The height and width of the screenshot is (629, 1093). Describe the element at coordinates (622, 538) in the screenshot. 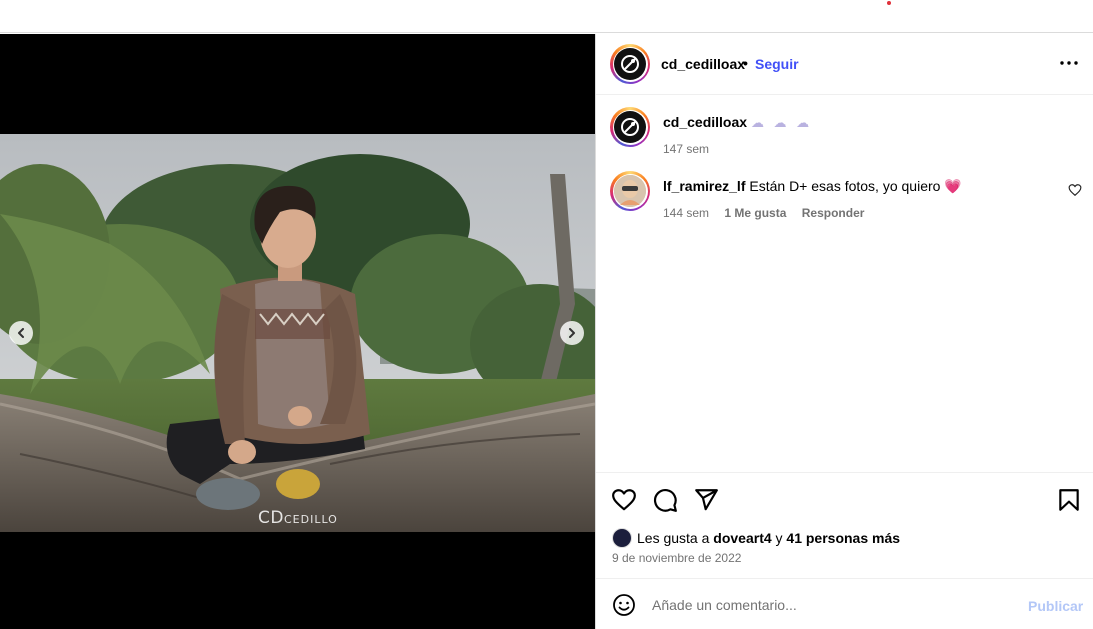

I see `liker-avatar` at that location.